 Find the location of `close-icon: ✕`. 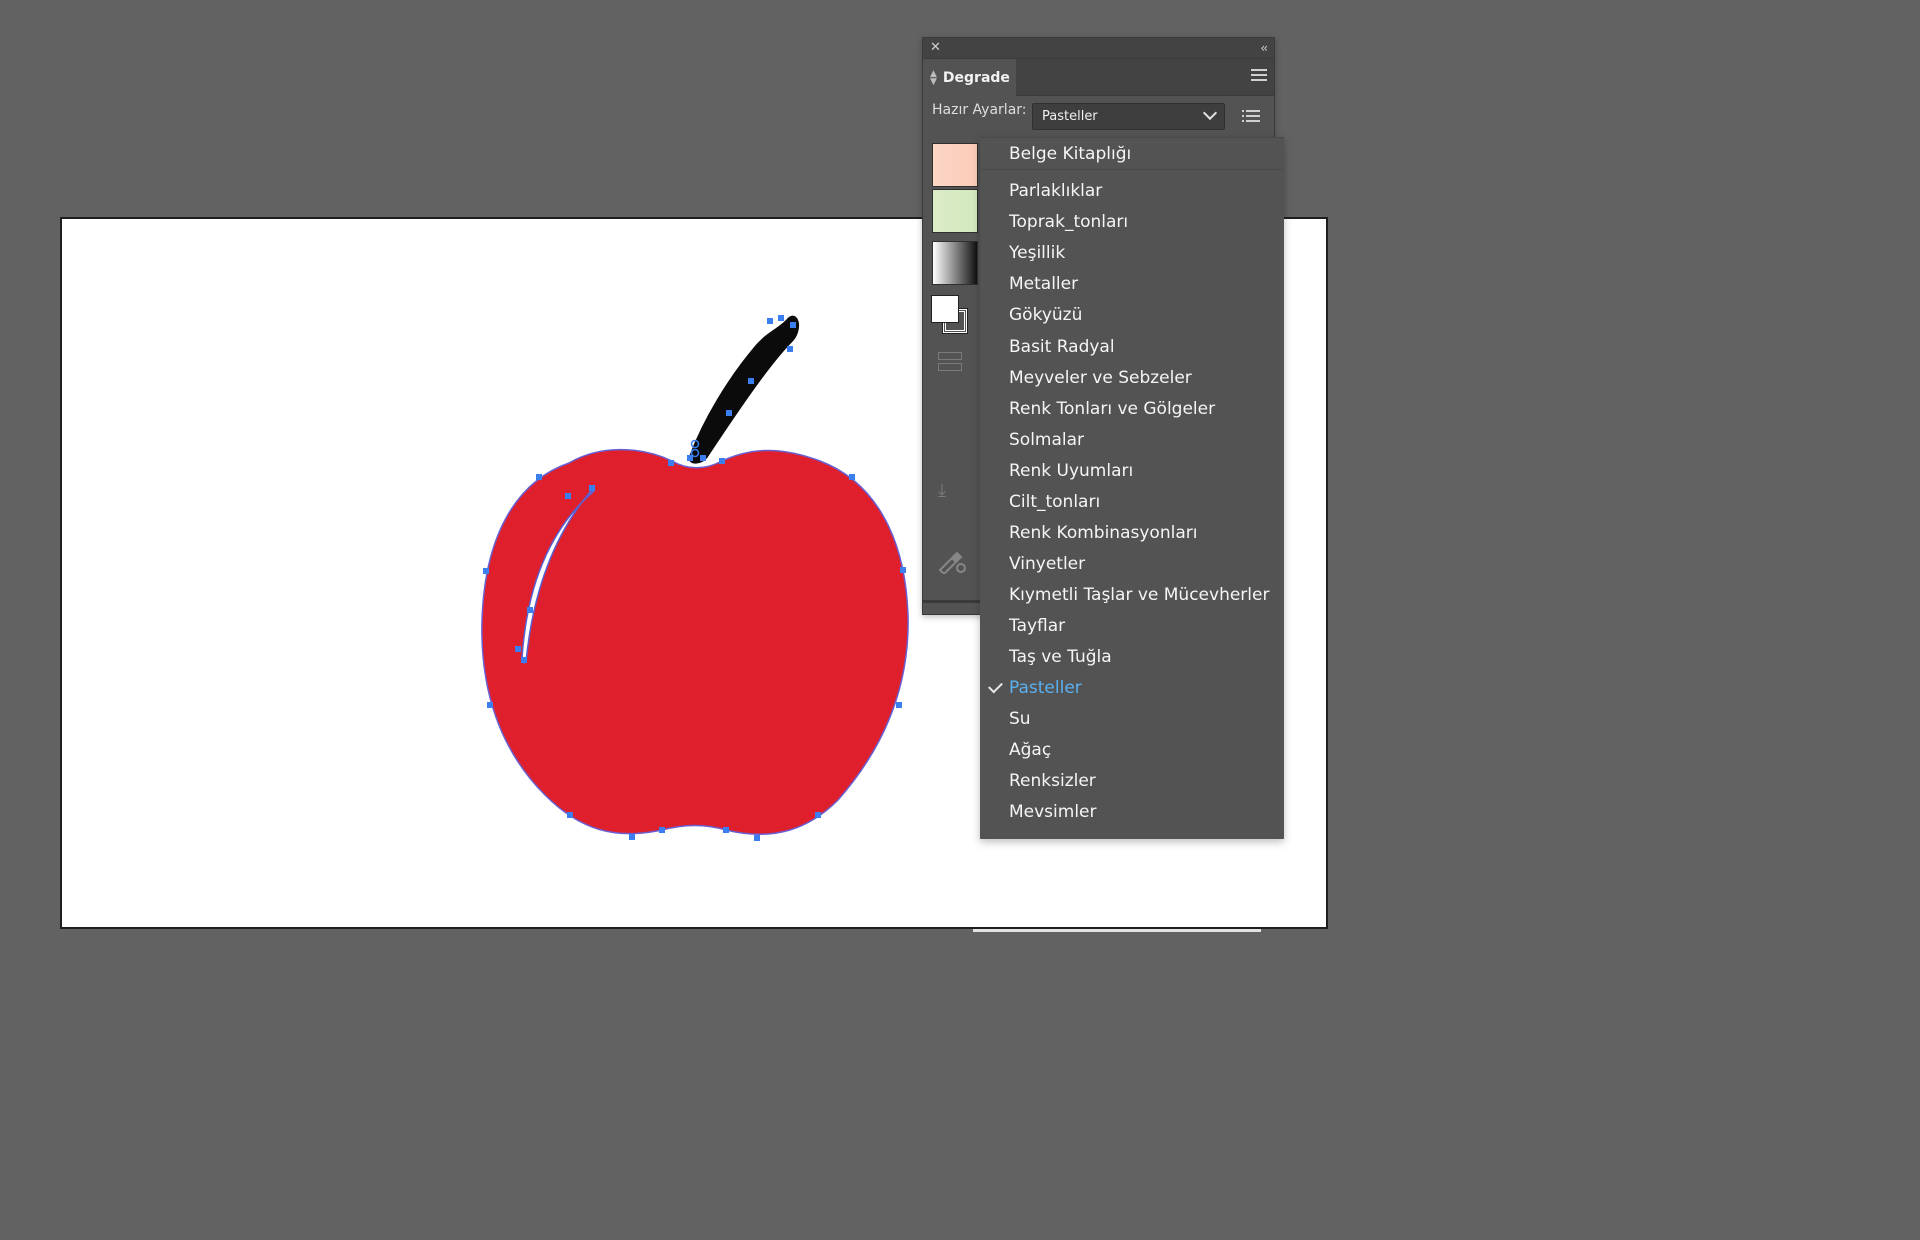

close-icon: ✕ is located at coordinates (935, 48).